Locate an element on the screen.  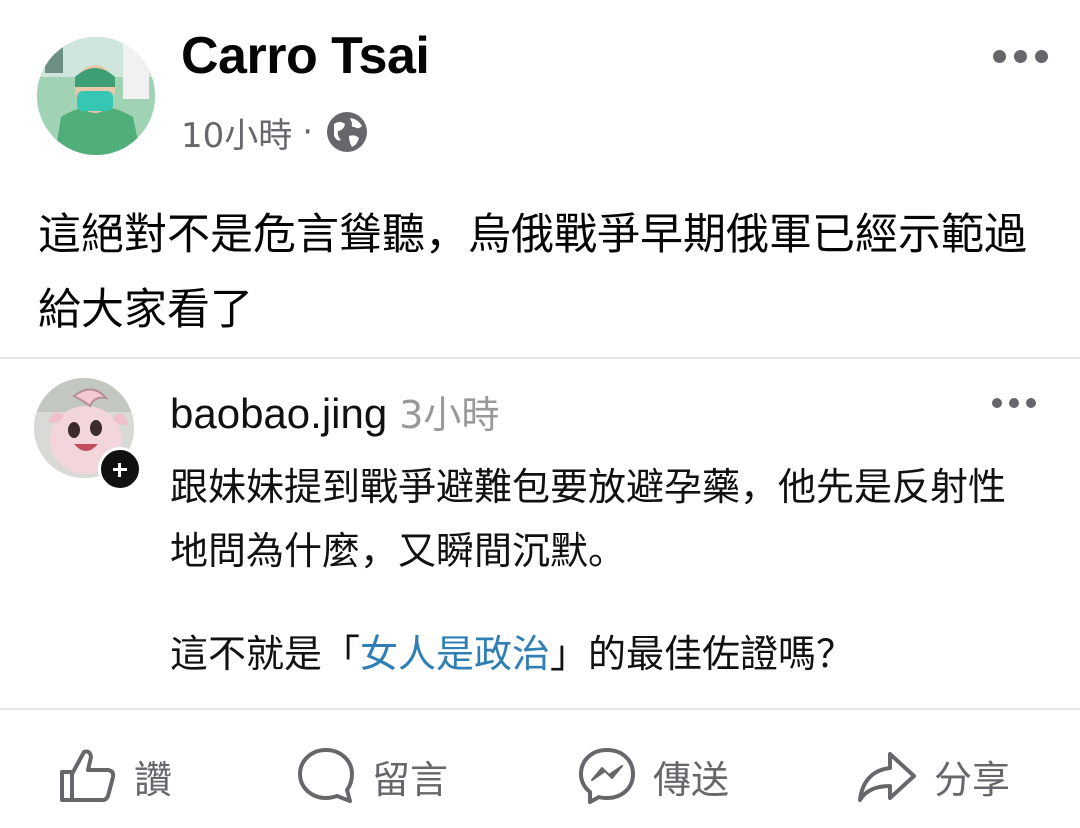
post-more-button is located at coordinates (1020, 56).